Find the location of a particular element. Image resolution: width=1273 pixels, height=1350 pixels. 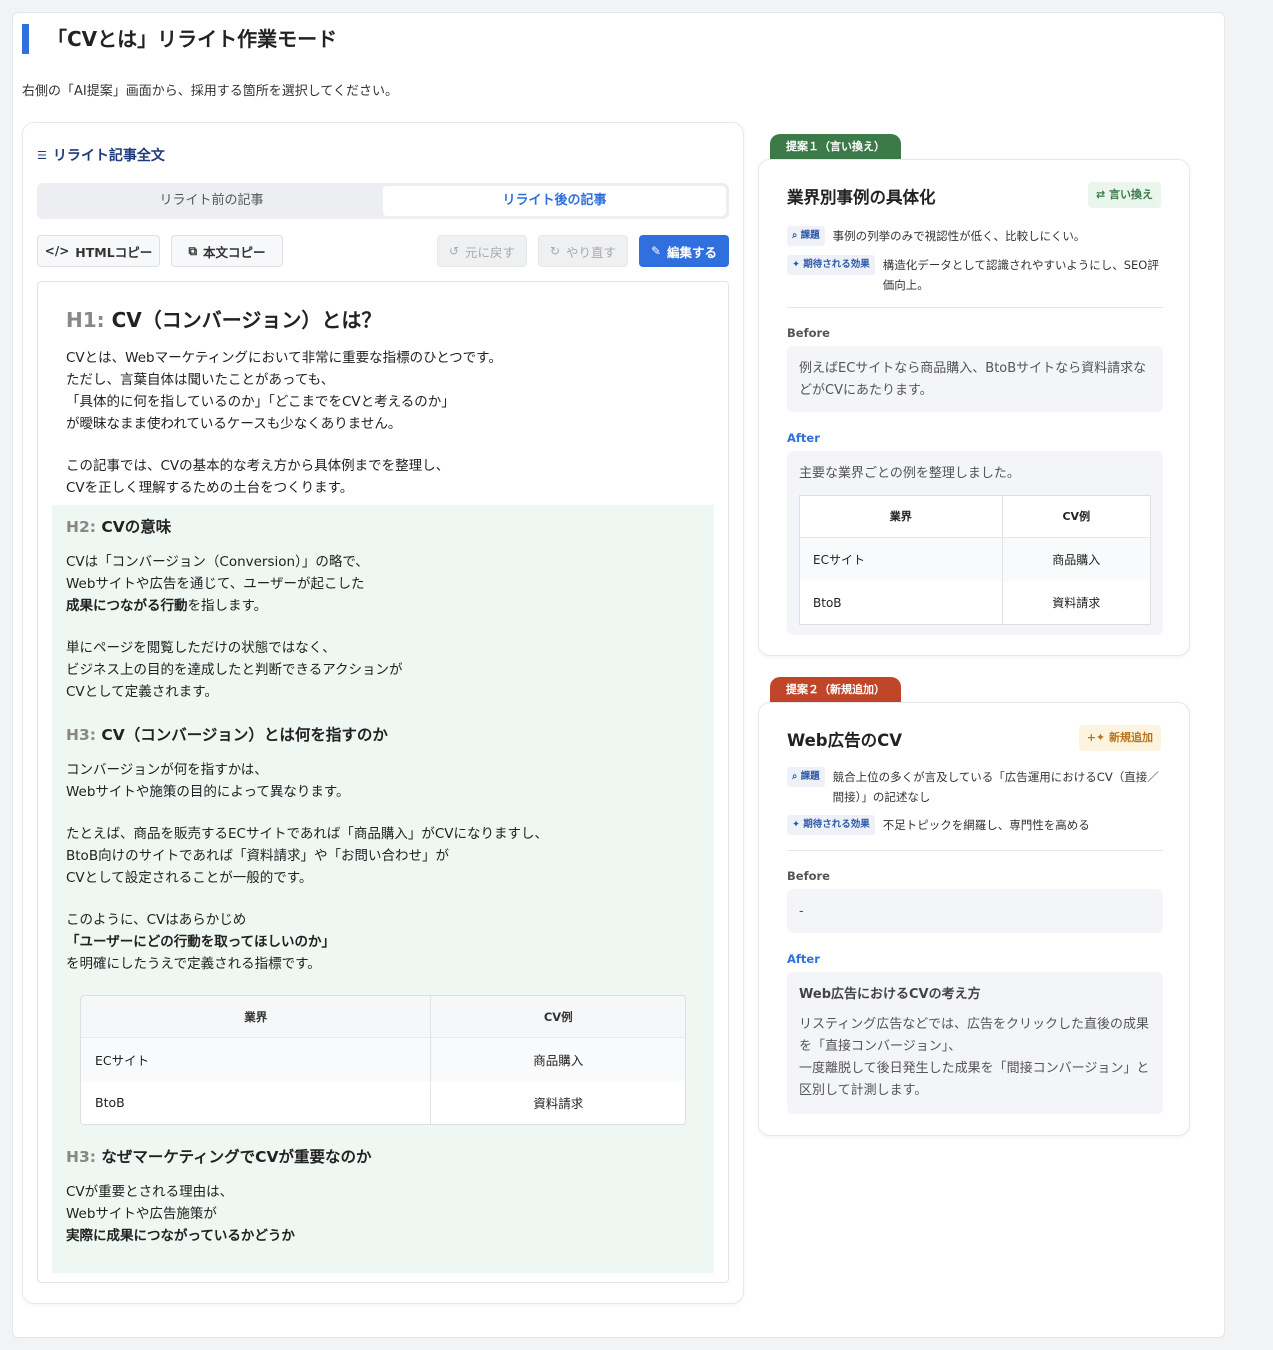

type-label: 新規追加 is located at coordinates (1131, 737).